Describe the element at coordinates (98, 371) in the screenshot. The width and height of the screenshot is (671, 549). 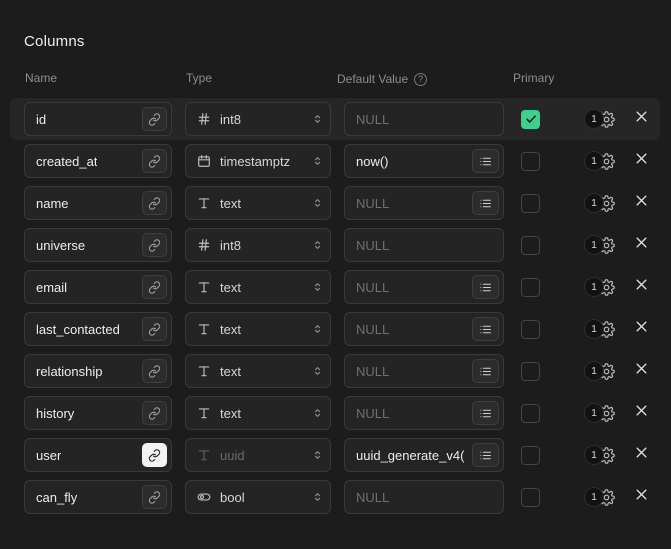
I see `column-name-field: relationship` at that location.